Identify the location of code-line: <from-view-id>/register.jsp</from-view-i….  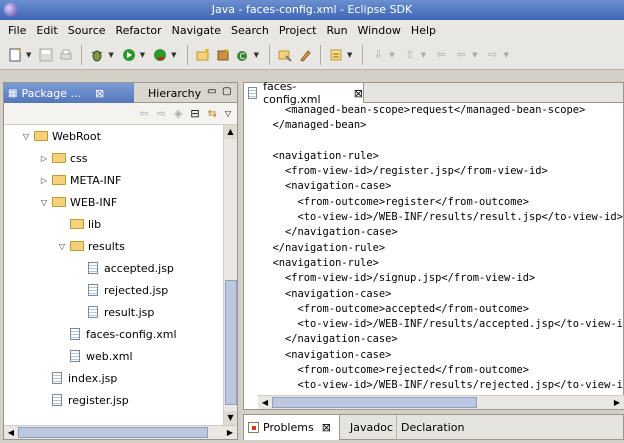
(441, 171).